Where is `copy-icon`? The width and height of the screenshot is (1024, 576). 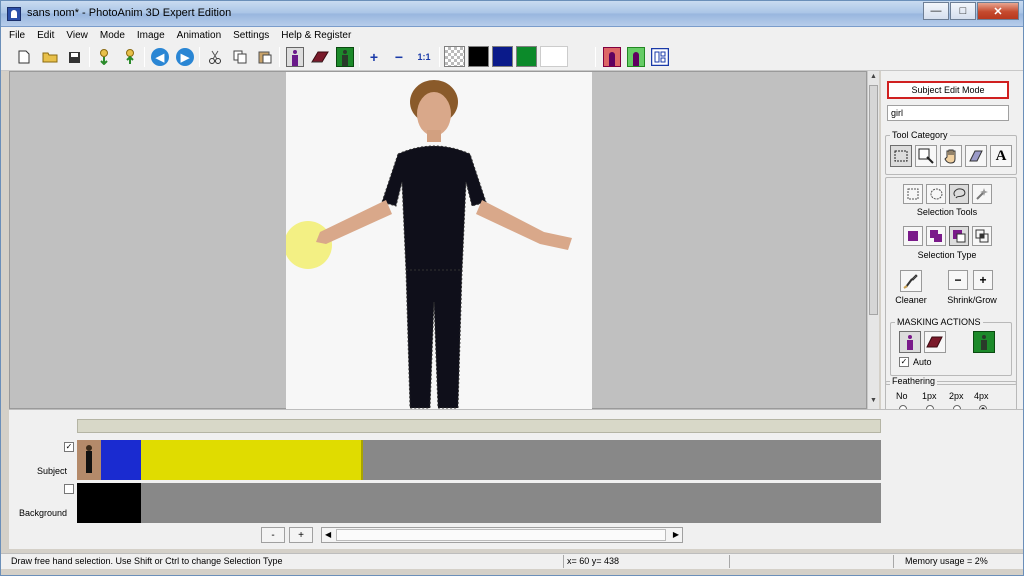 copy-icon is located at coordinates (240, 57).